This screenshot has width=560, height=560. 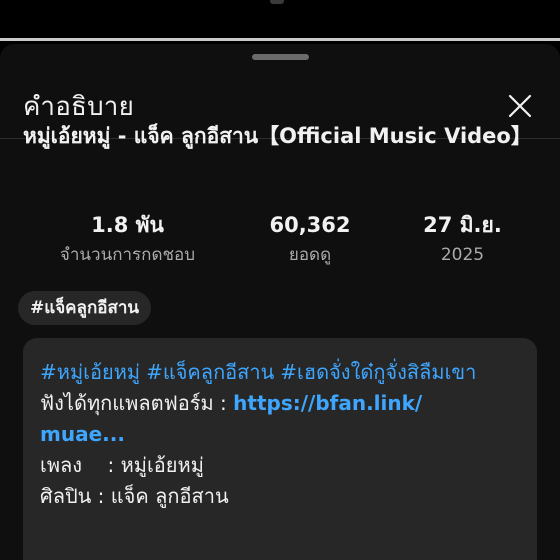 What do you see at coordinates (162, 465) in the screenshot?
I see `song-value: หมู่เอ้ยหมู่` at bounding box center [162, 465].